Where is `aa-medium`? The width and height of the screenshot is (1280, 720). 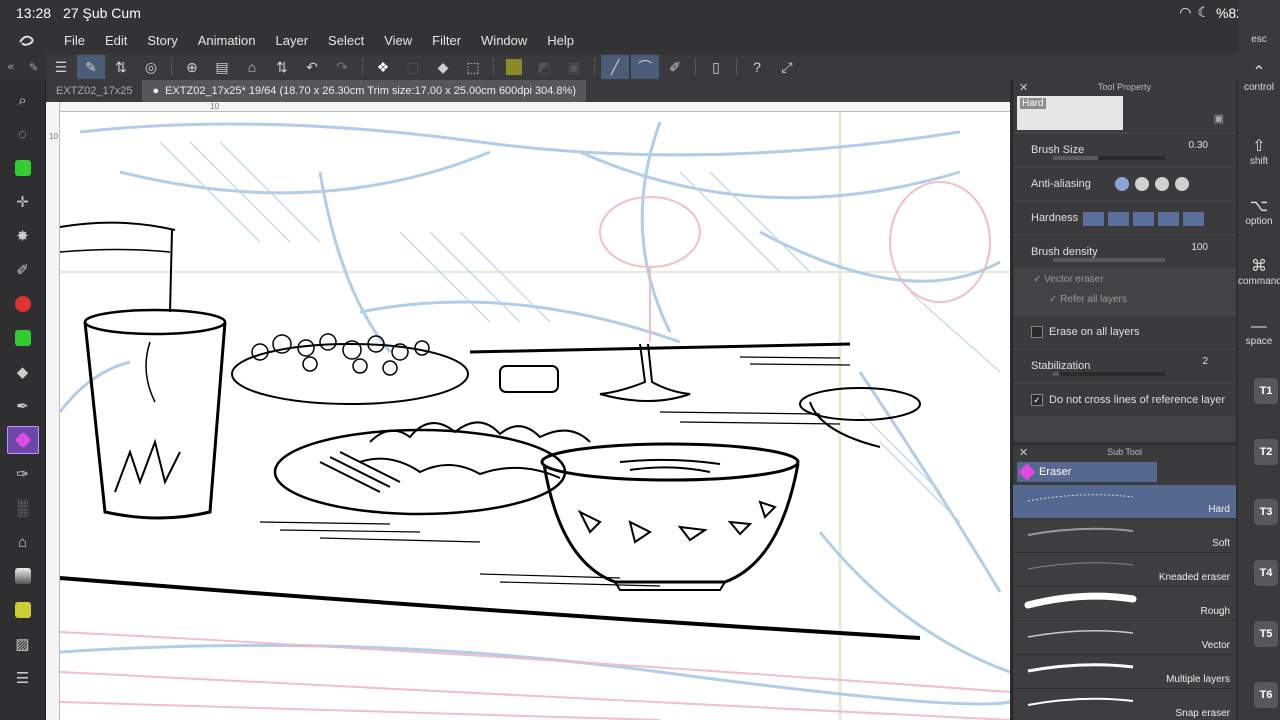 aa-medium is located at coordinates (1162, 184).